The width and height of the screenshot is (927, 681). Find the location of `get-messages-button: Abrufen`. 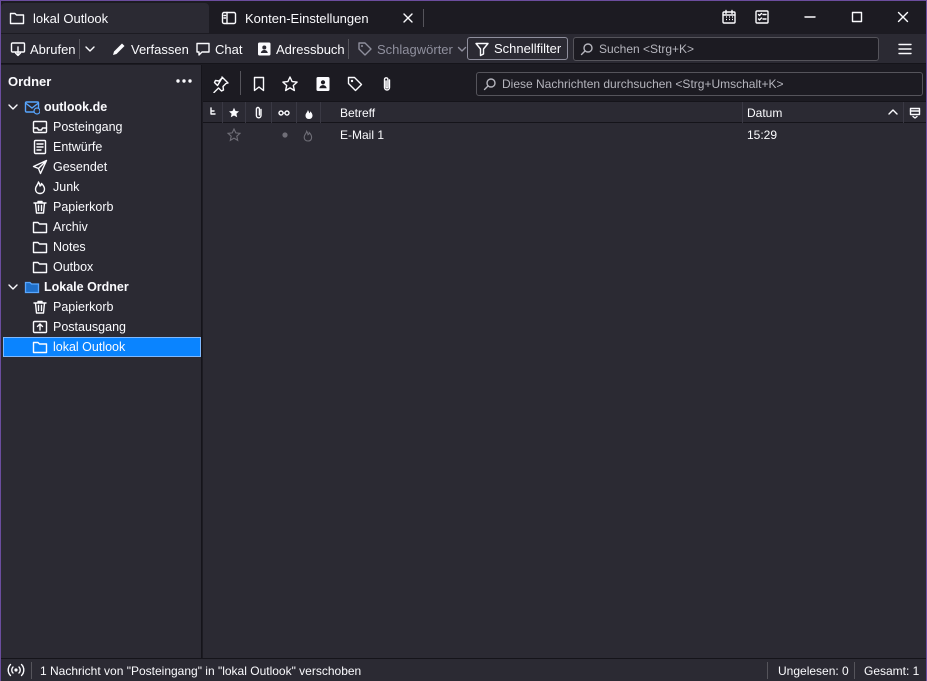

get-messages-button: Abrufen is located at coordinates (43, 49).